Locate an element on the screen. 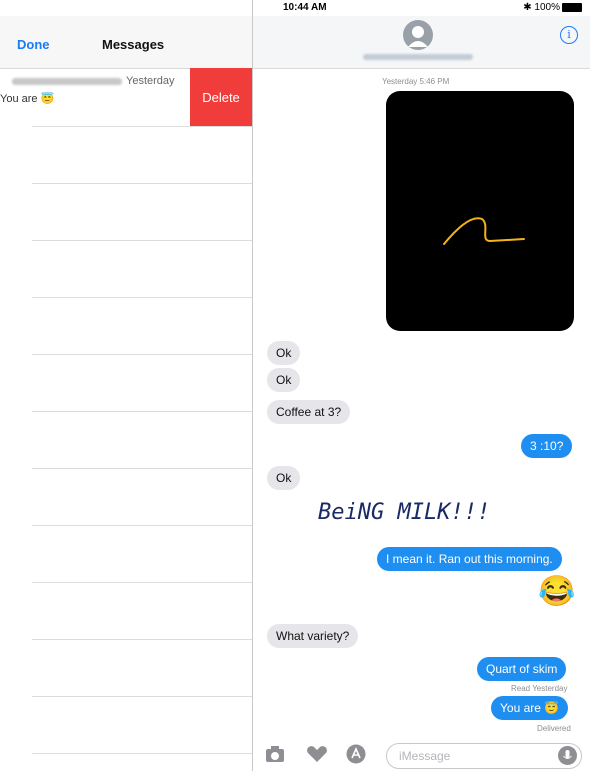 This screenshot has height=771, width=590. info-icon: i is located at coordinates (569, 35).